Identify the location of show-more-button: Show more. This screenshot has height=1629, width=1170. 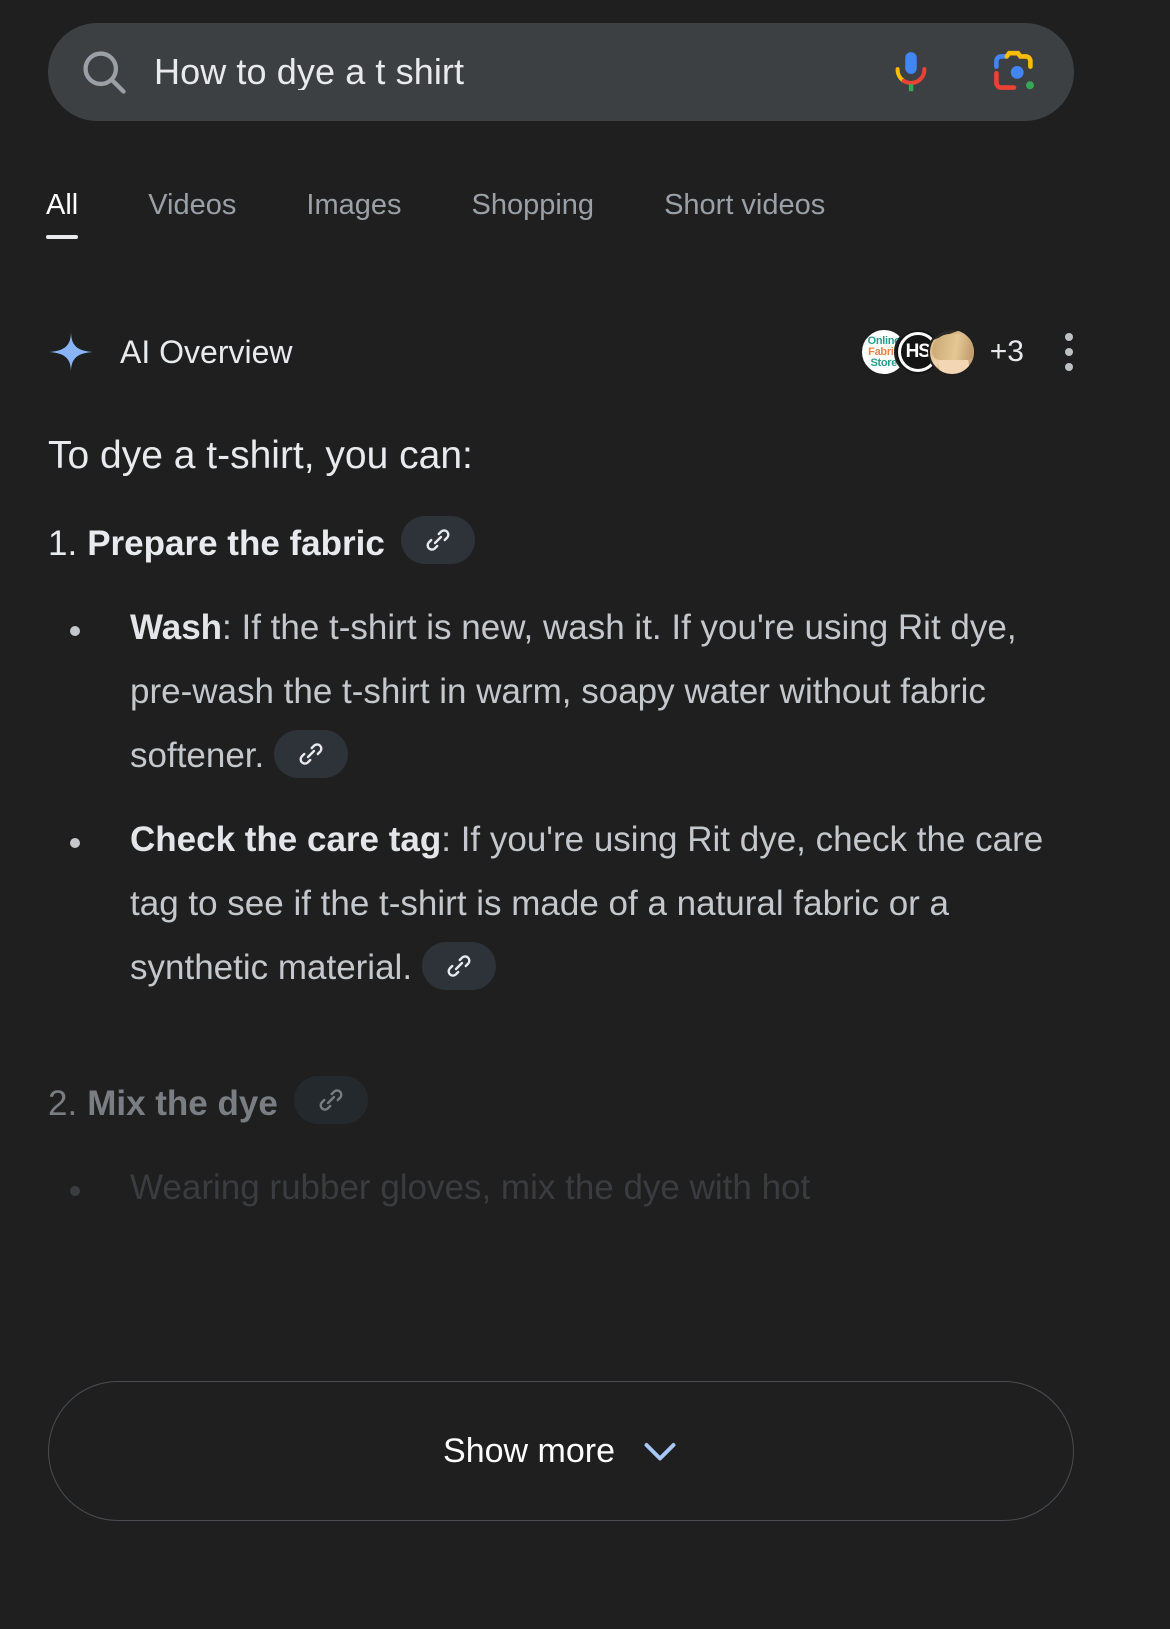
(561, 1451).